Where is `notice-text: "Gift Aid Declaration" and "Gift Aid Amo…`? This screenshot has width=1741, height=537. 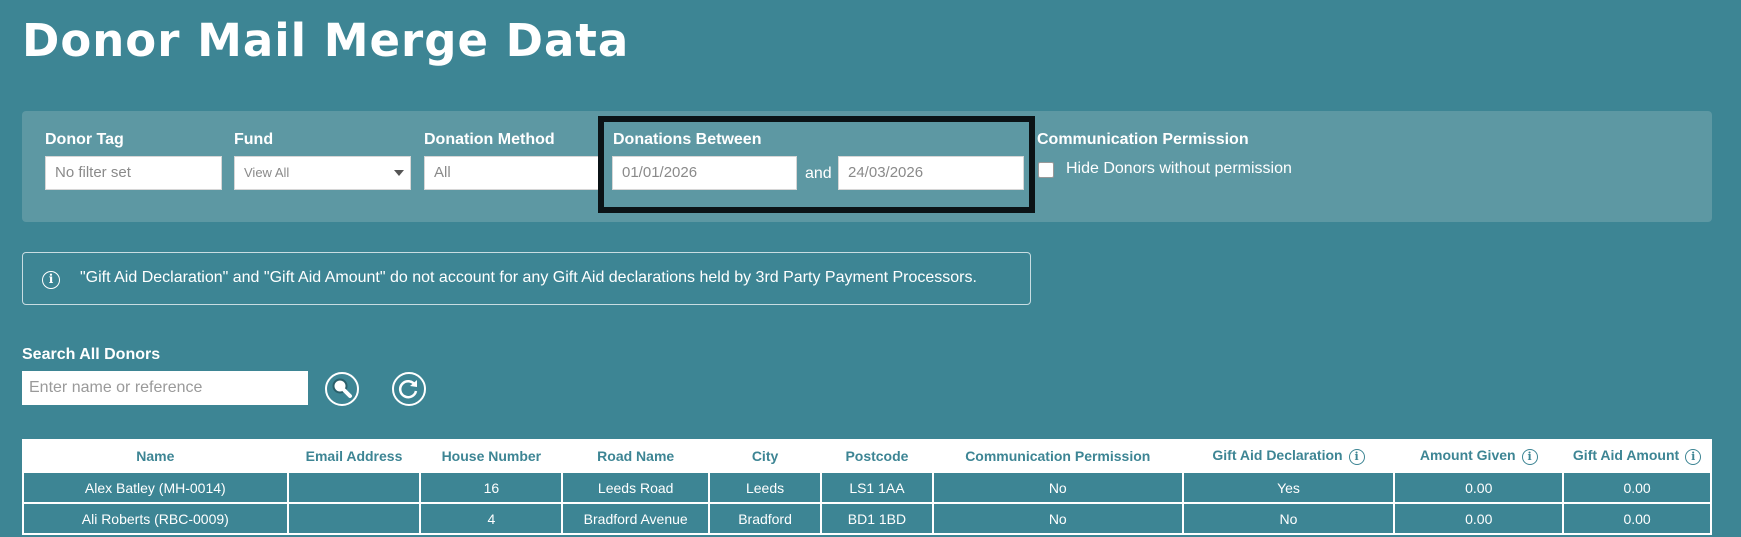 notice-text: "Gift Aid Declaration" and "Gift Aid Amo… is located at coordinates (528, 277).